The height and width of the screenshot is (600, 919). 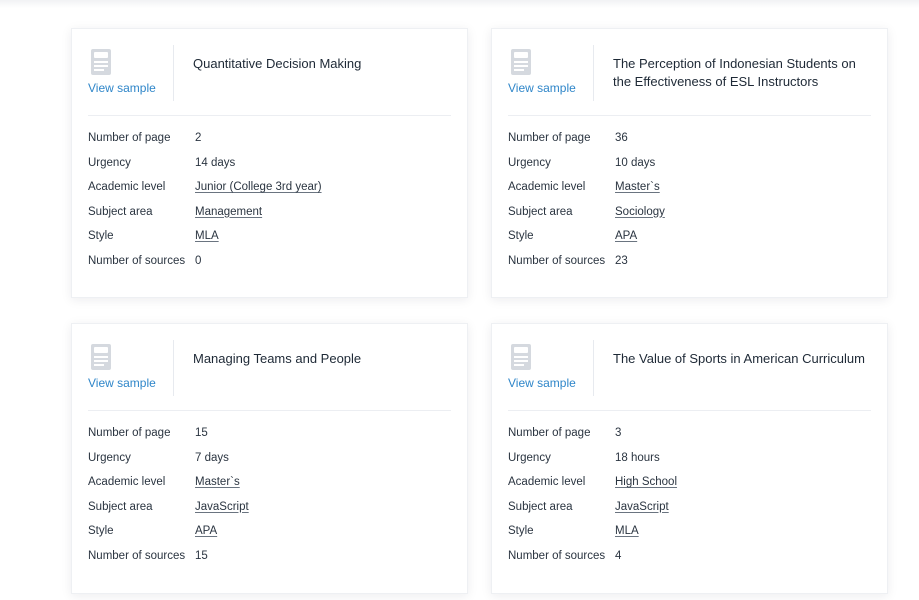 What do you see at coordinates (646, 482) in the screenshot?
I see `academic-level-link: High School` at bounding box center [646, 482].